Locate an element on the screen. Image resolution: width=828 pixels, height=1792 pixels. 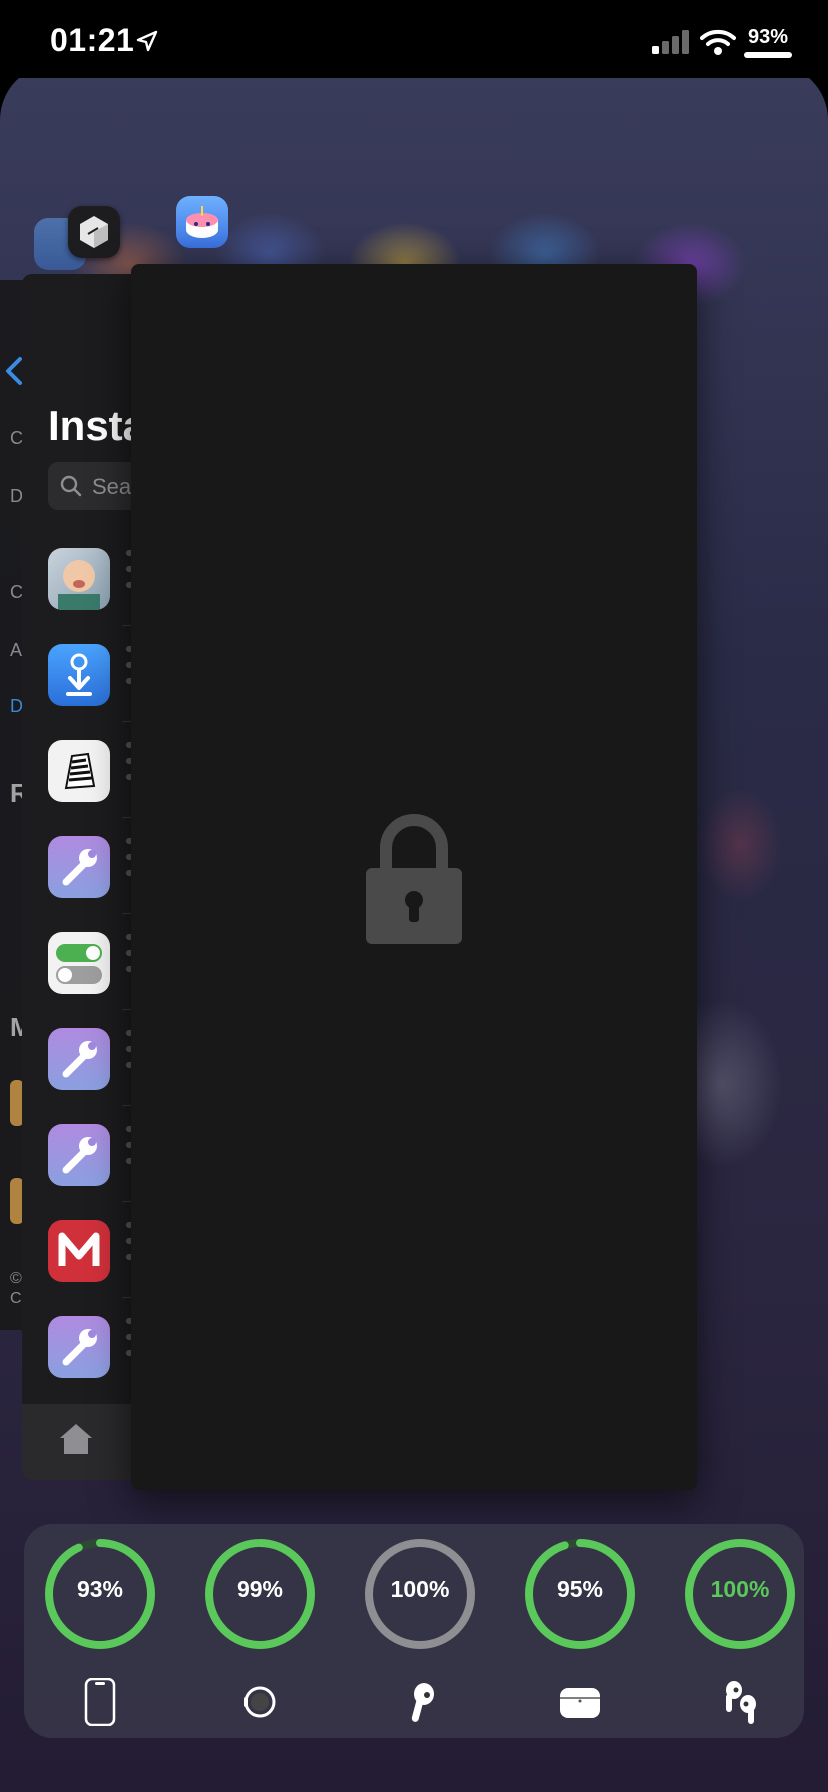
baby-photo-icon is located at coordinates (79, 579).